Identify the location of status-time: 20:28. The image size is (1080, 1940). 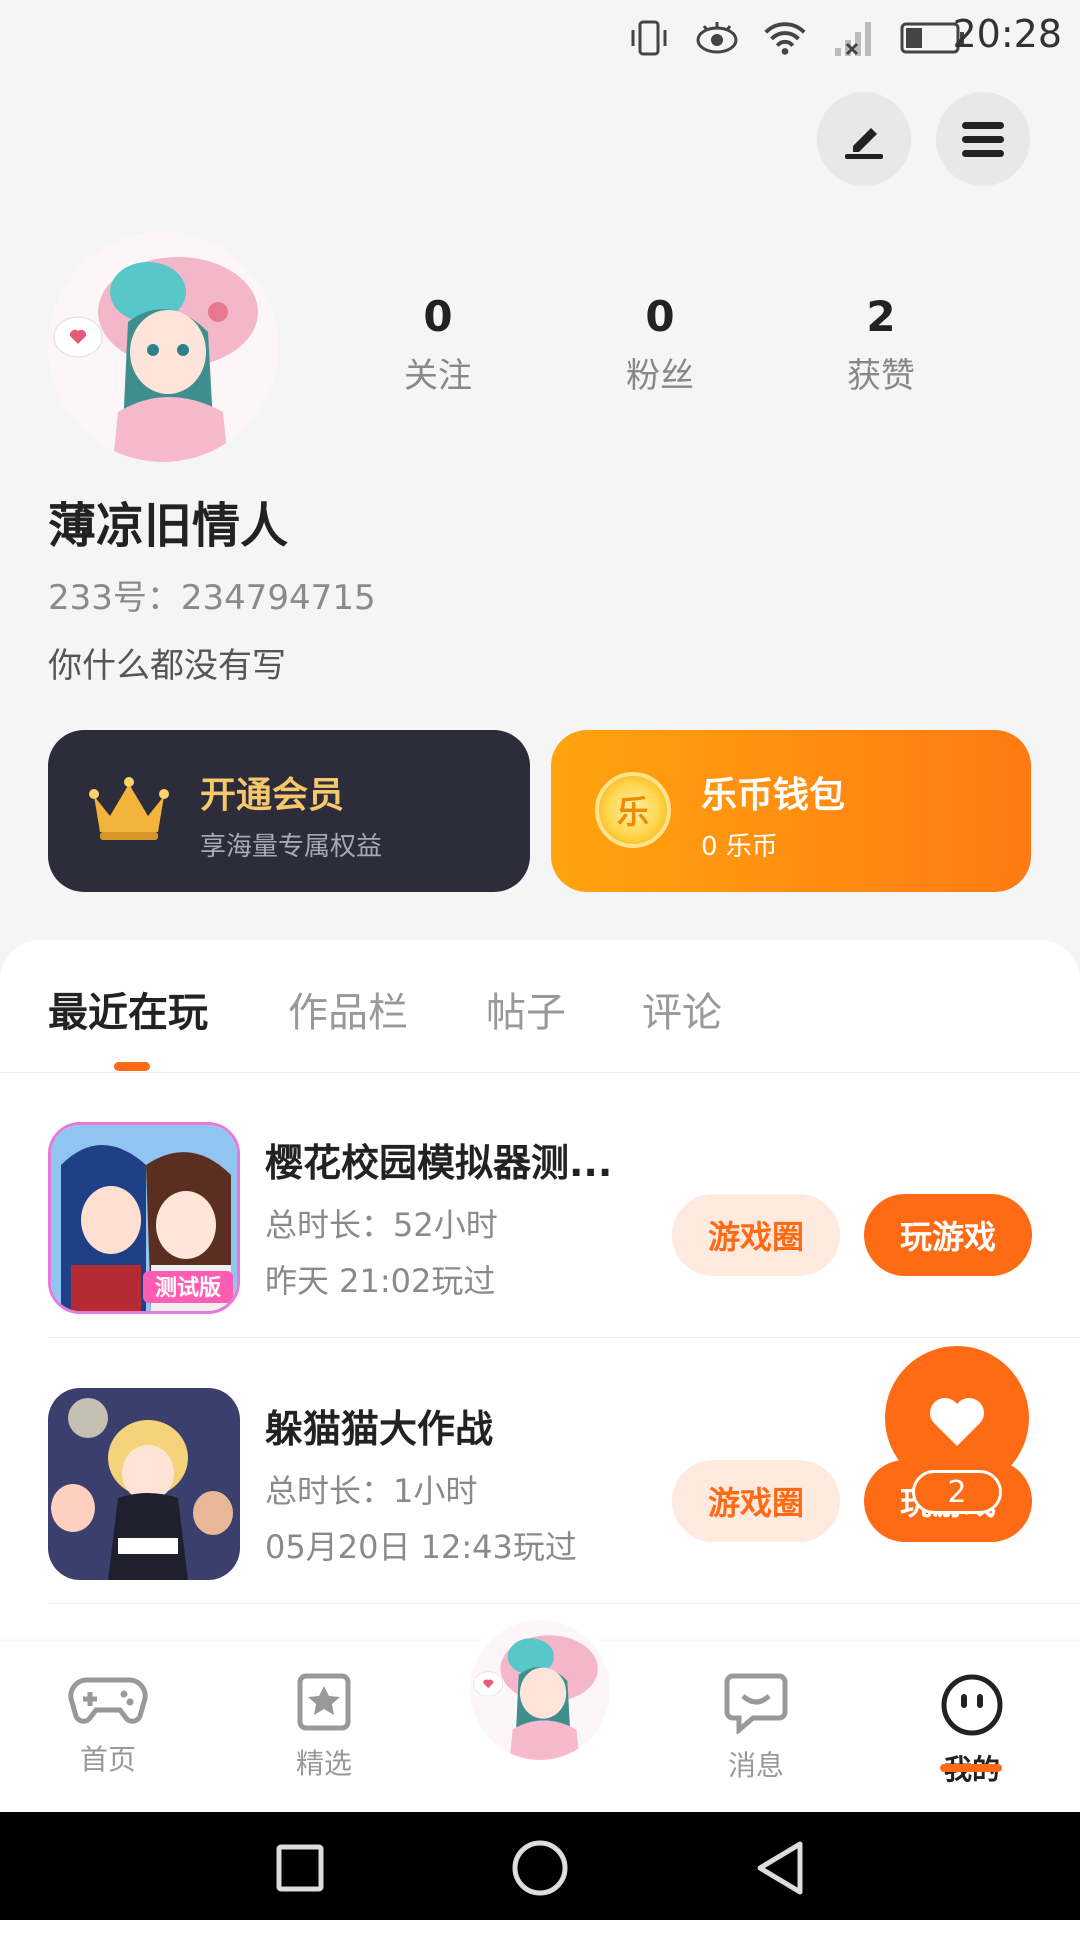
(1007, 34).